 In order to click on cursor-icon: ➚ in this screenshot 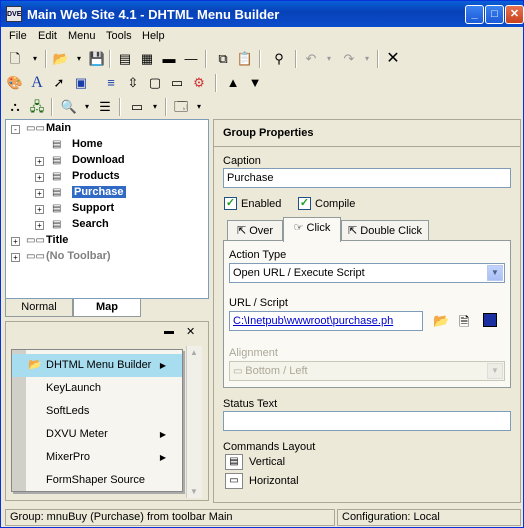, I will do `click(59, 83)`.